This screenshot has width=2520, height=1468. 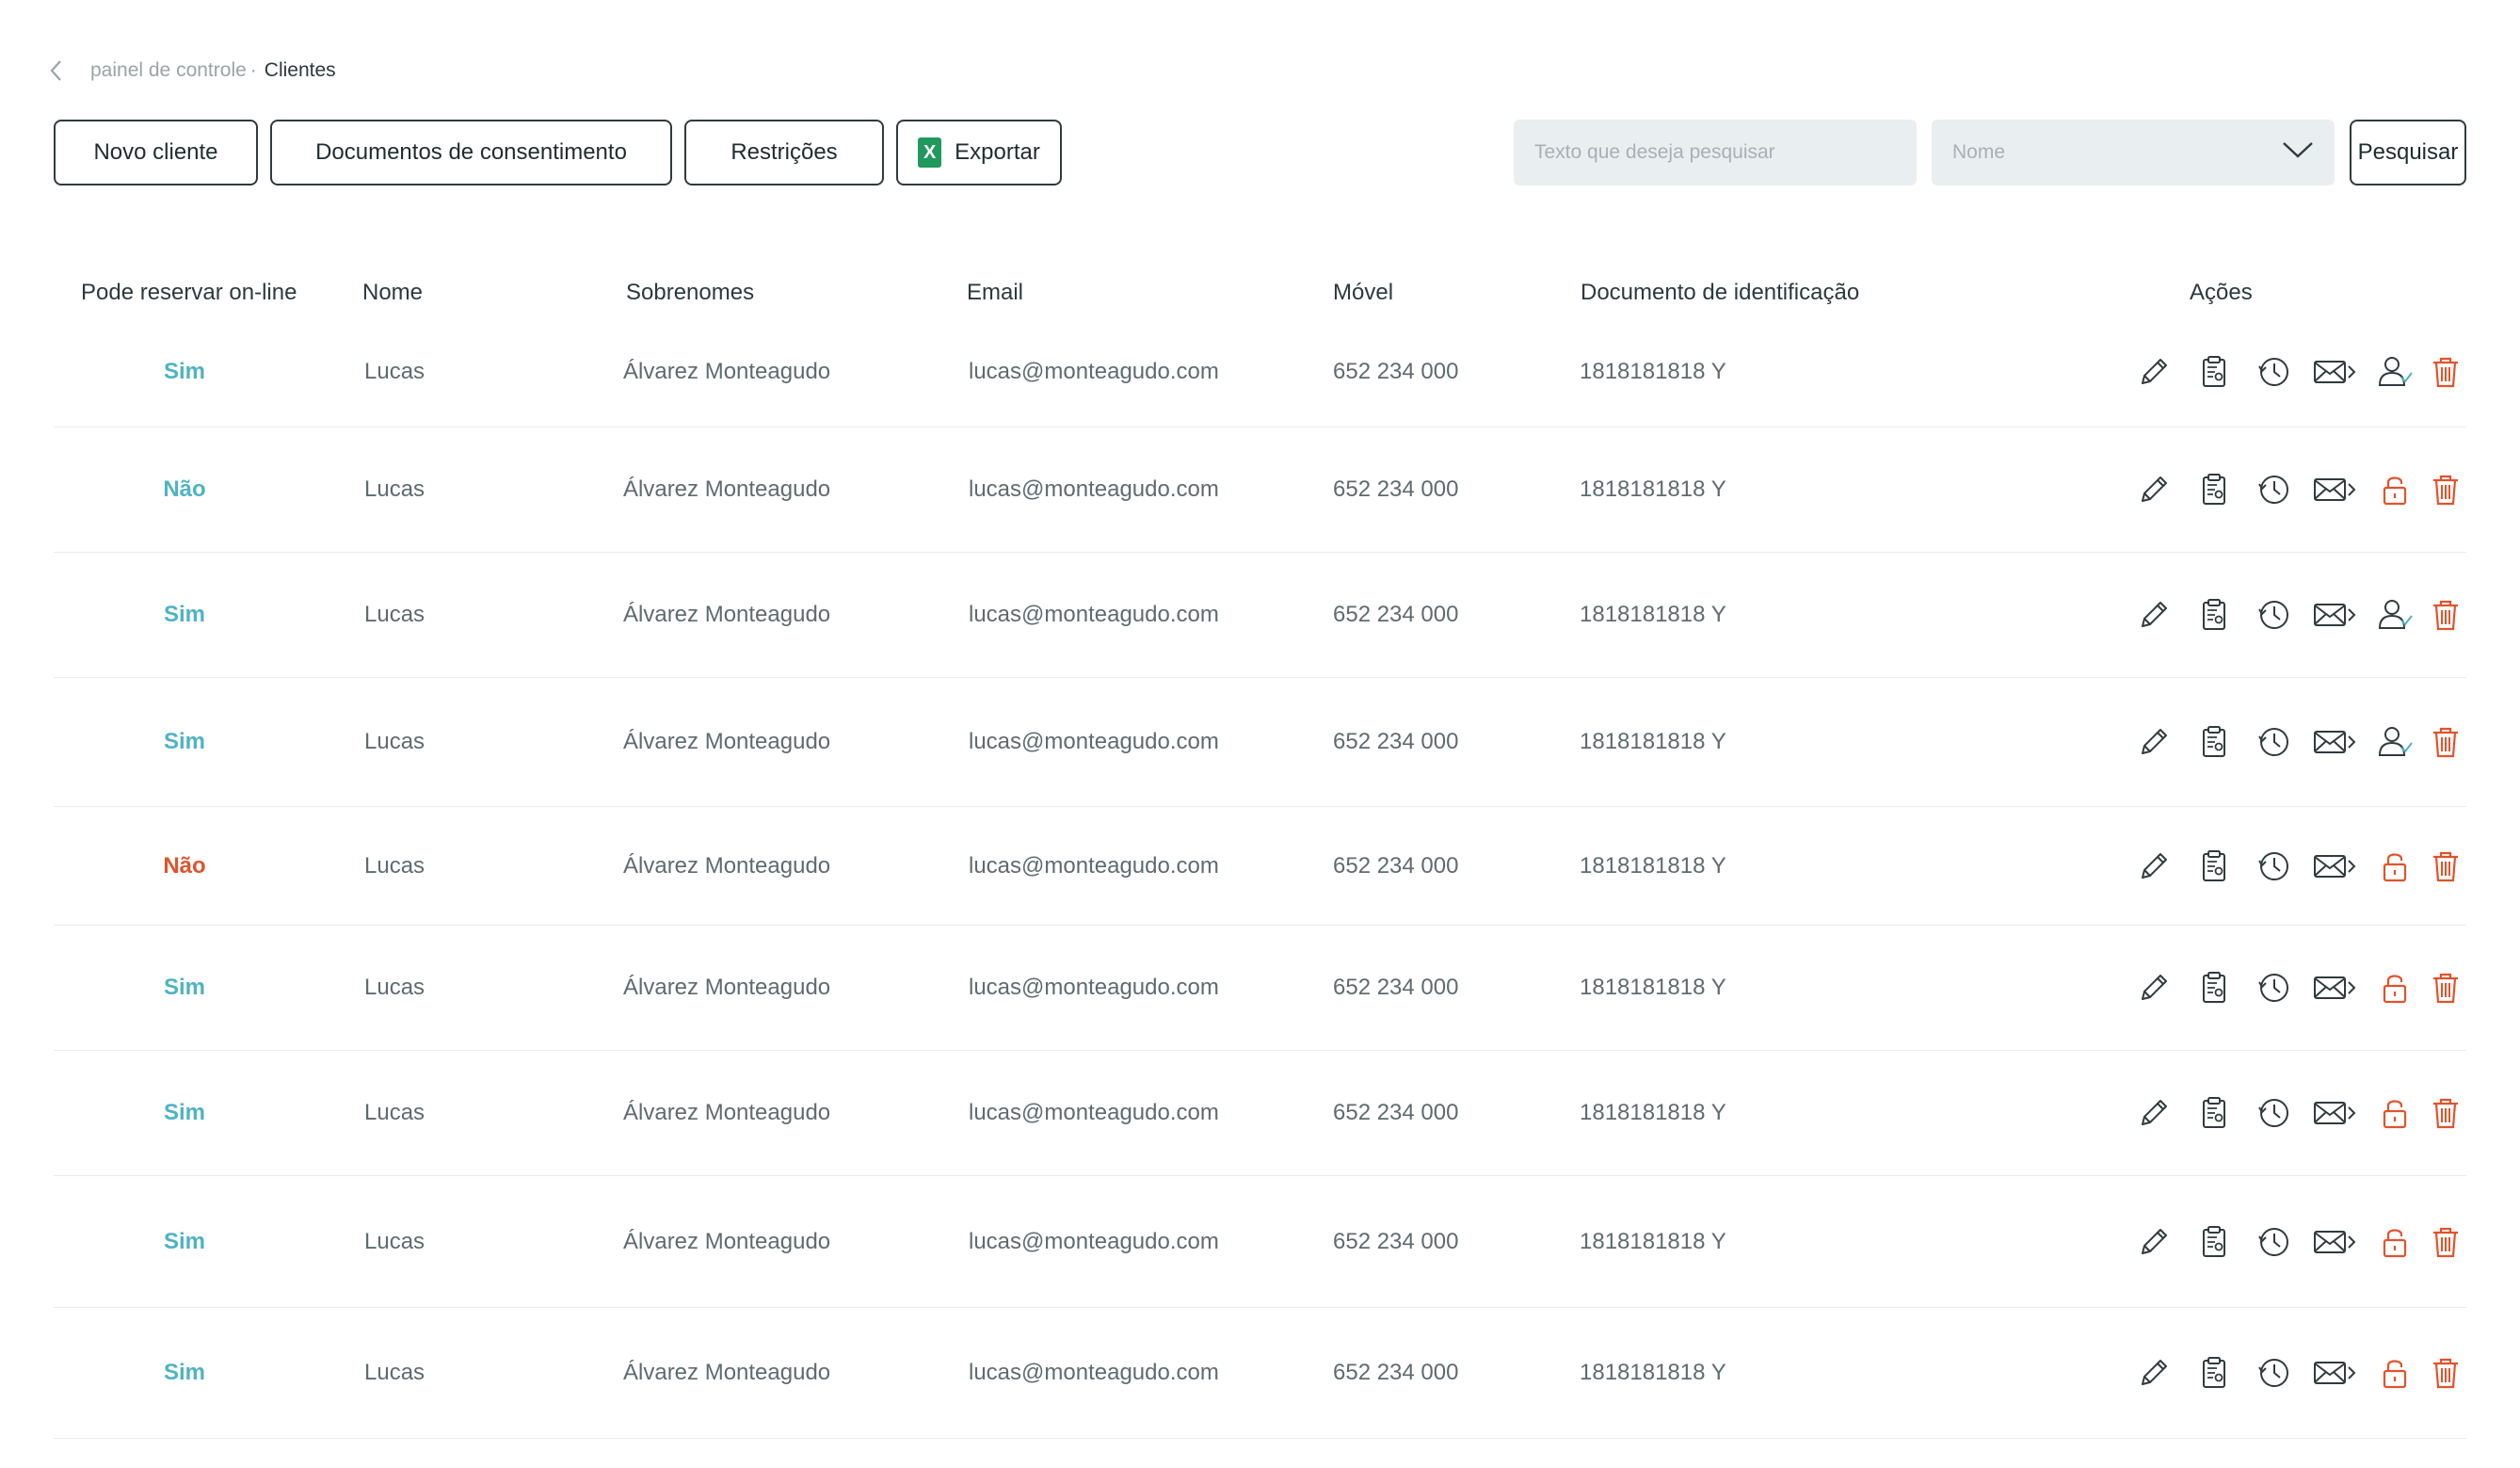 I want to click on search-area: Nome Pesquisar, so click(x=1990, y=153).